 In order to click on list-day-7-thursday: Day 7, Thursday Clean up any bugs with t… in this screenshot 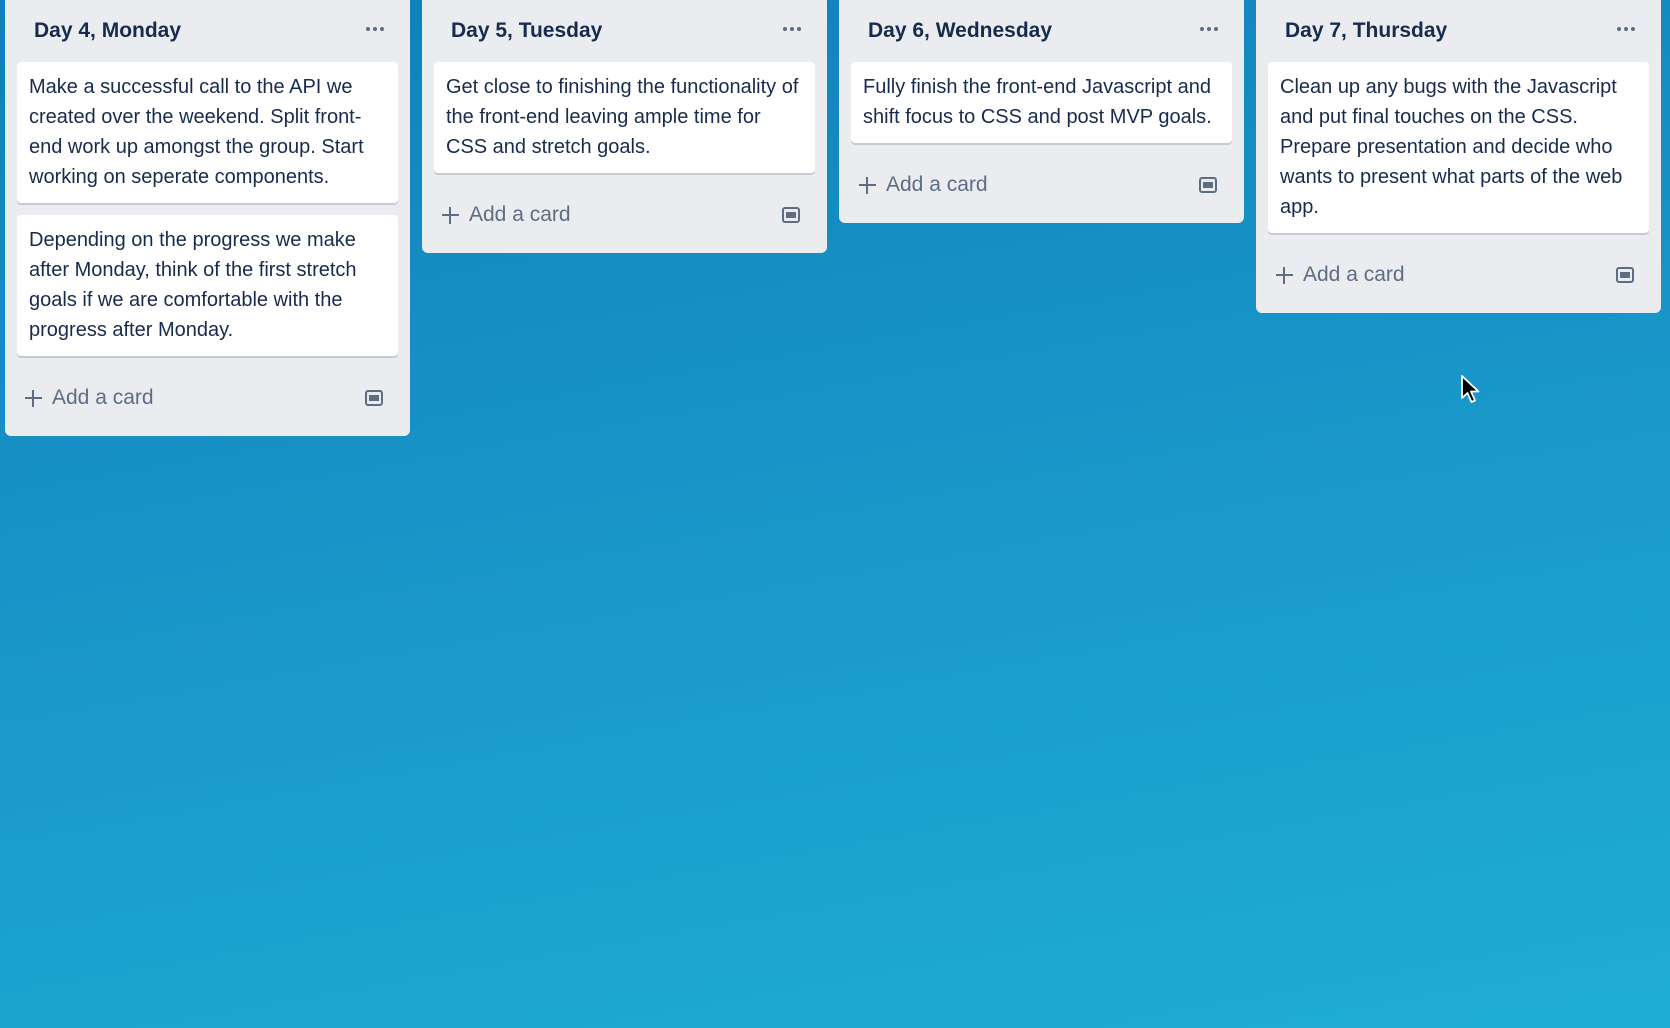, I will do `click(1458, 156)`.